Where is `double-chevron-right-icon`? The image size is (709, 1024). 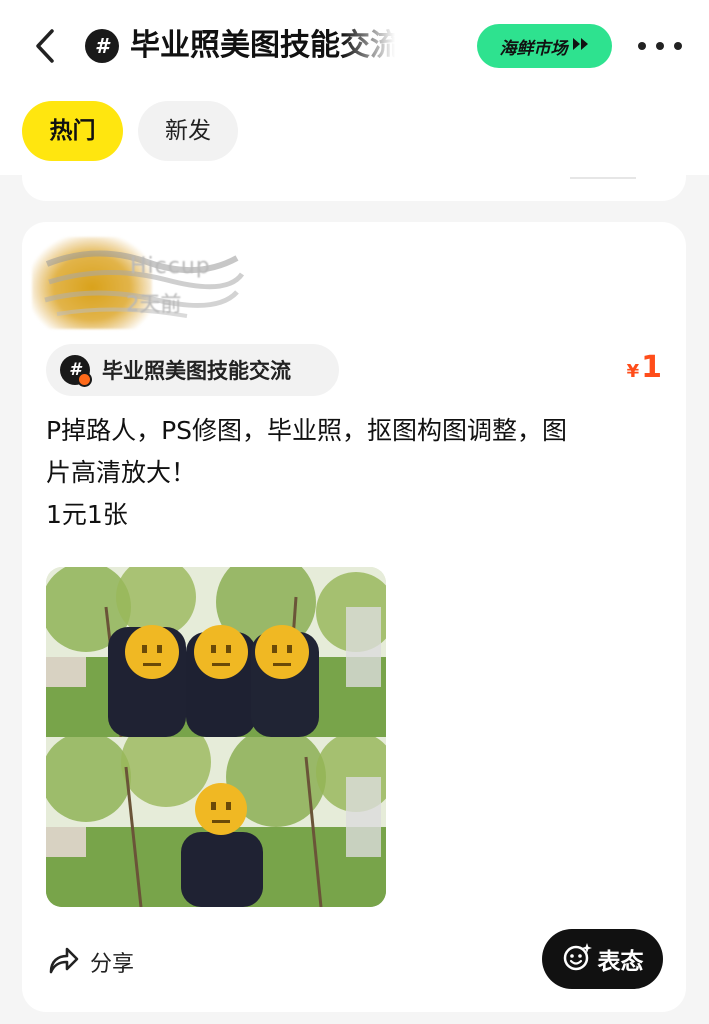 double-chevron-right-icon is located at coordinates (581, 46).